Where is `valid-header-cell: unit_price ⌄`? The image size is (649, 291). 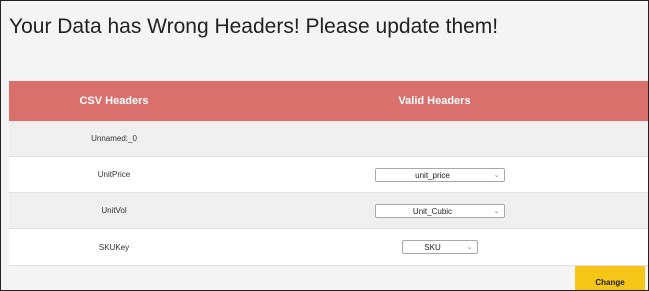
valid-header-cell: unit_price ⌄ is located at coordinates (433, 174).